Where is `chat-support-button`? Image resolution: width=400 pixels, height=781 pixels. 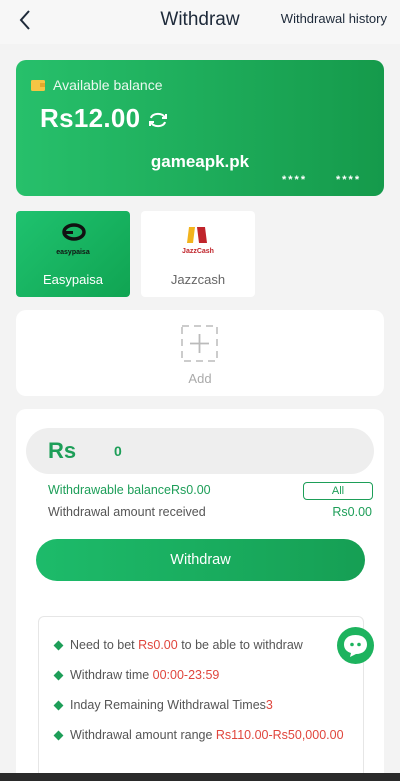
chat-support-button is located at coordinates (355, 645).